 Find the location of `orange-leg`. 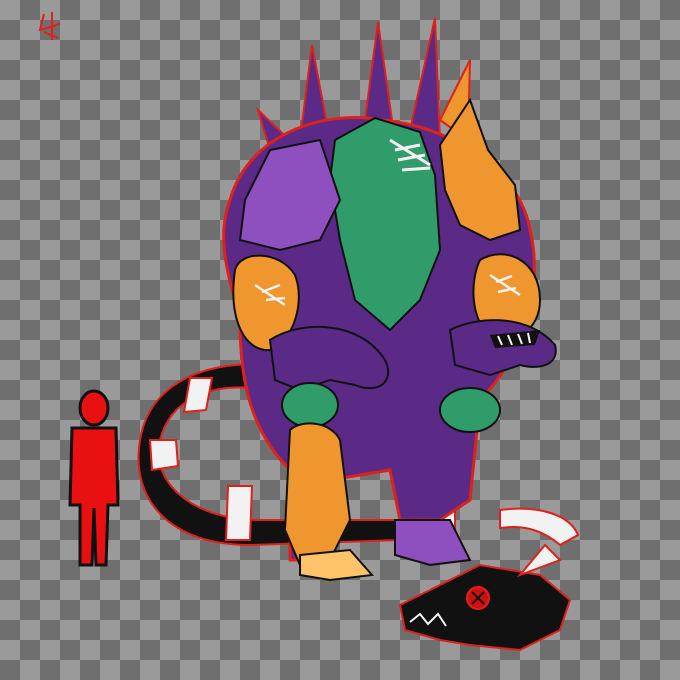

orange-leg is located at coordinates (317, 494).